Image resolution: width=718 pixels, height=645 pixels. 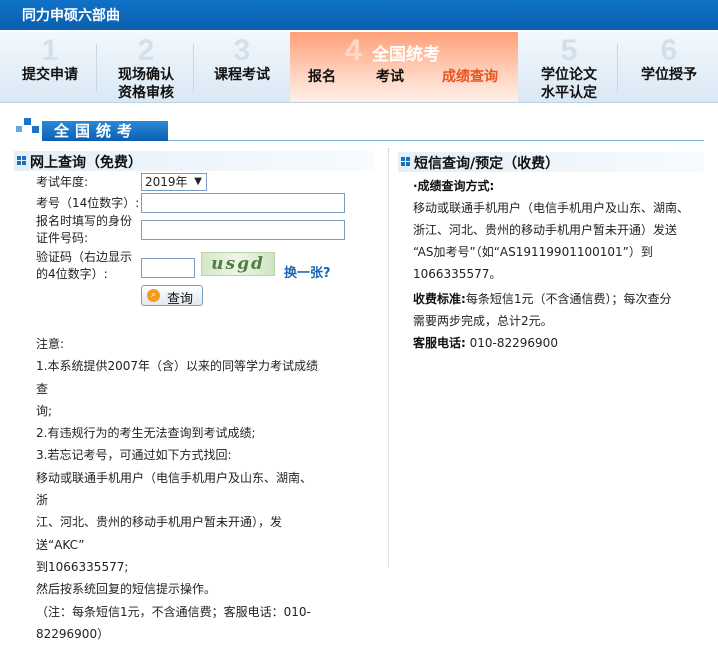 I want to click on step-label: 提交申请, so click(x=50, y=75).